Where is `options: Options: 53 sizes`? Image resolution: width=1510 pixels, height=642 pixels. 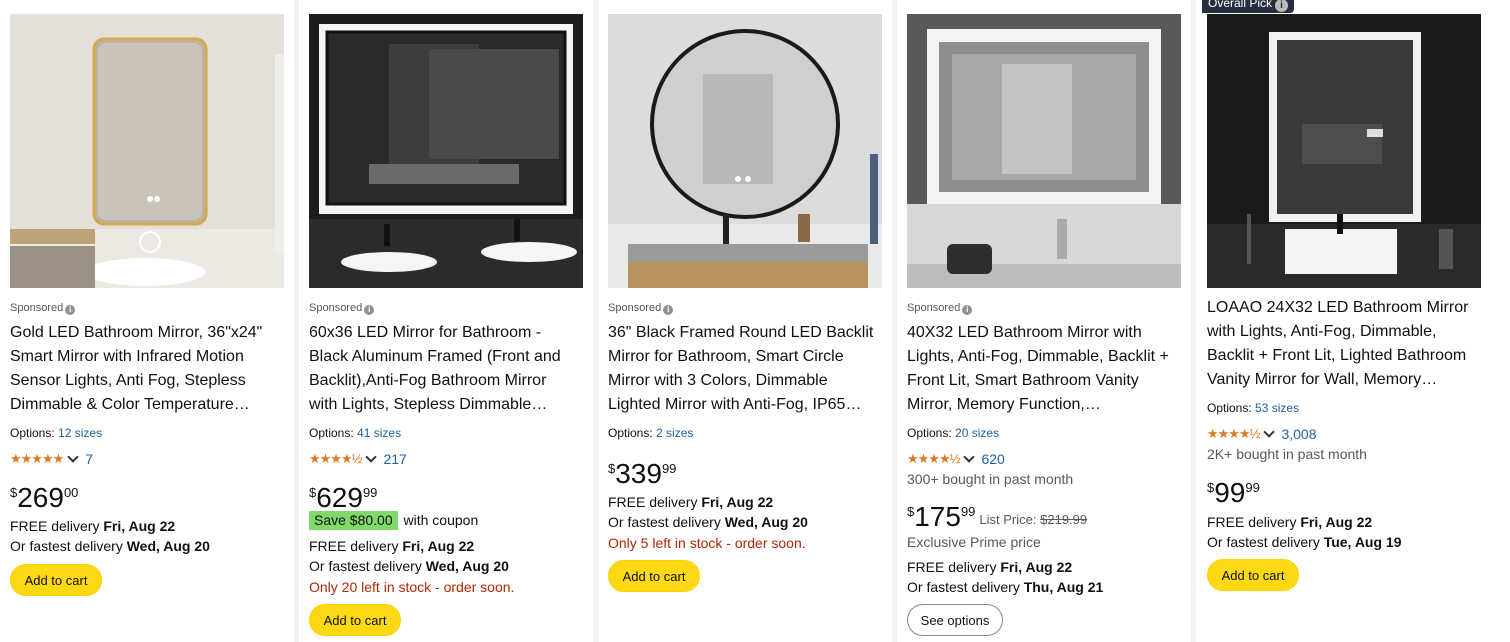 options: Options: 53 sizes is located at coordinates (1253, 408).